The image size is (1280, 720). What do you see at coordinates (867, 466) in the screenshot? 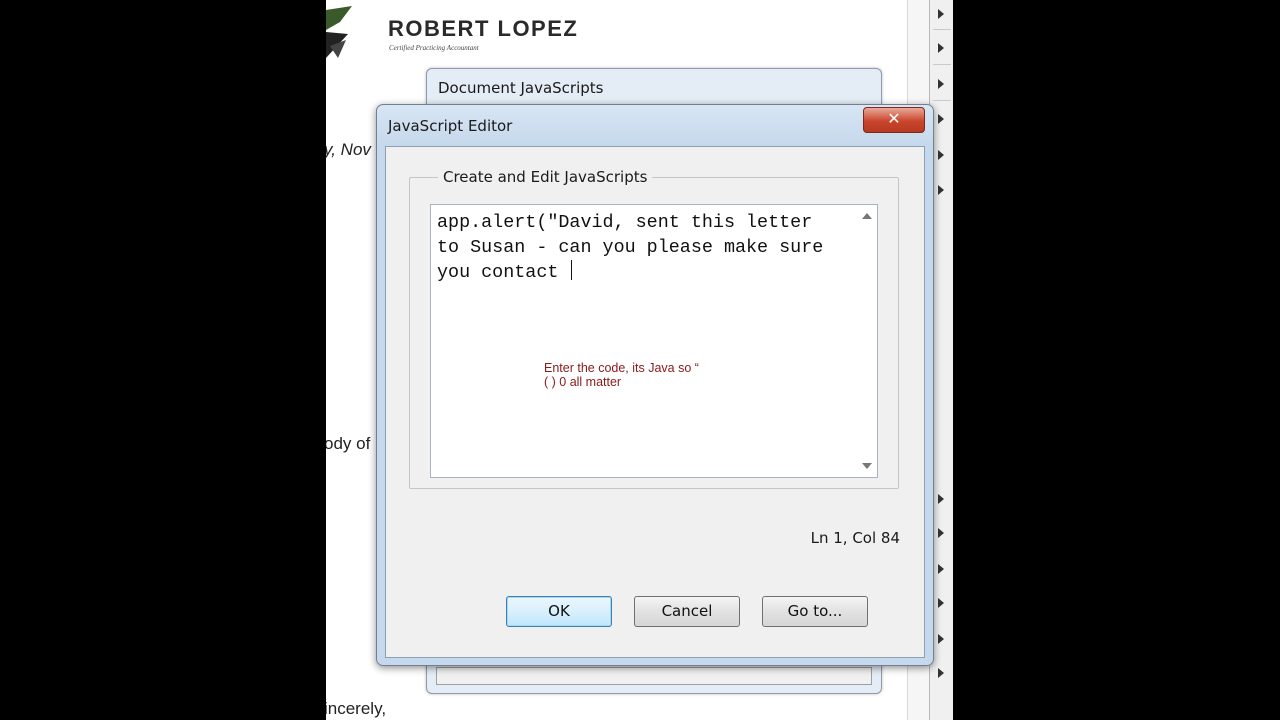
I see `scroll-down-icon` at bounding box center [867, 466].